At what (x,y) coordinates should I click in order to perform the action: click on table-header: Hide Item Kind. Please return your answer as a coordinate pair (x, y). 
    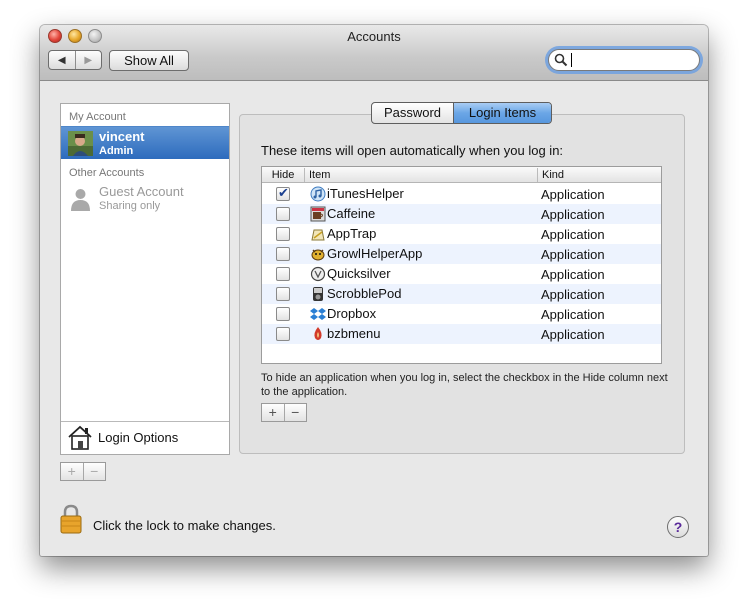
    Looking at the image, I should click on (461, 175).